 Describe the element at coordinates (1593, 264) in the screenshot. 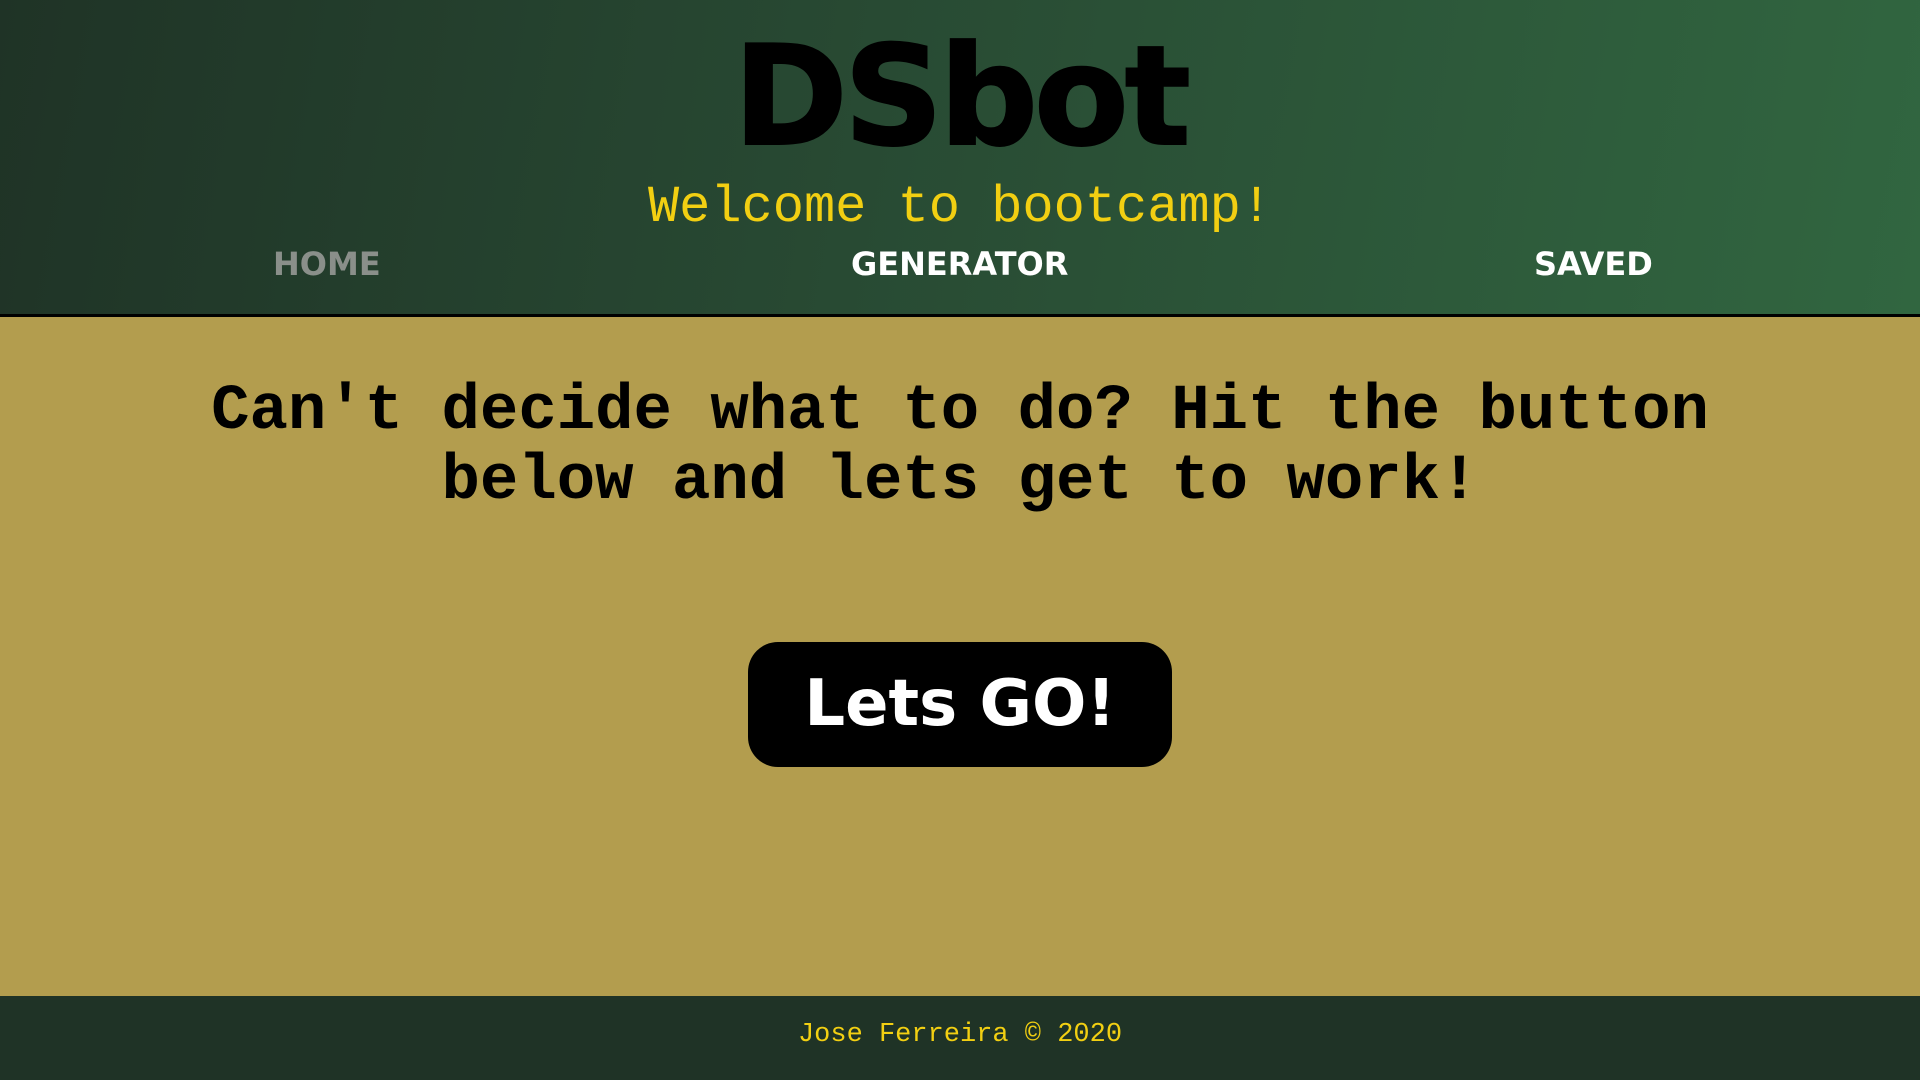

I see `nav-link-saved: SAVED` at that location.